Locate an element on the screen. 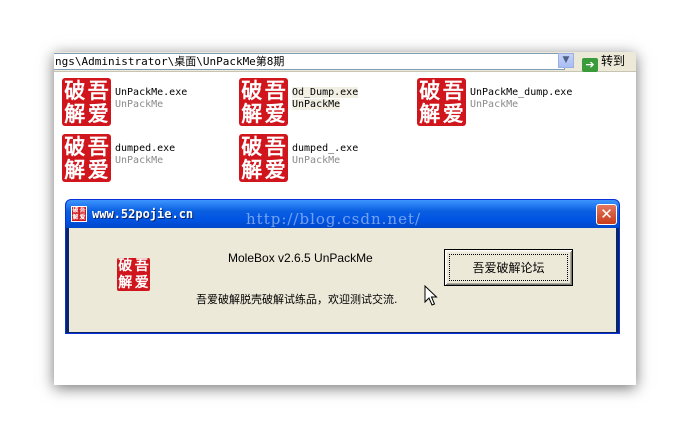 This screenshot has height=437, width=688. file-name: UnPackMe.exe is located at coordinates (151, 92).